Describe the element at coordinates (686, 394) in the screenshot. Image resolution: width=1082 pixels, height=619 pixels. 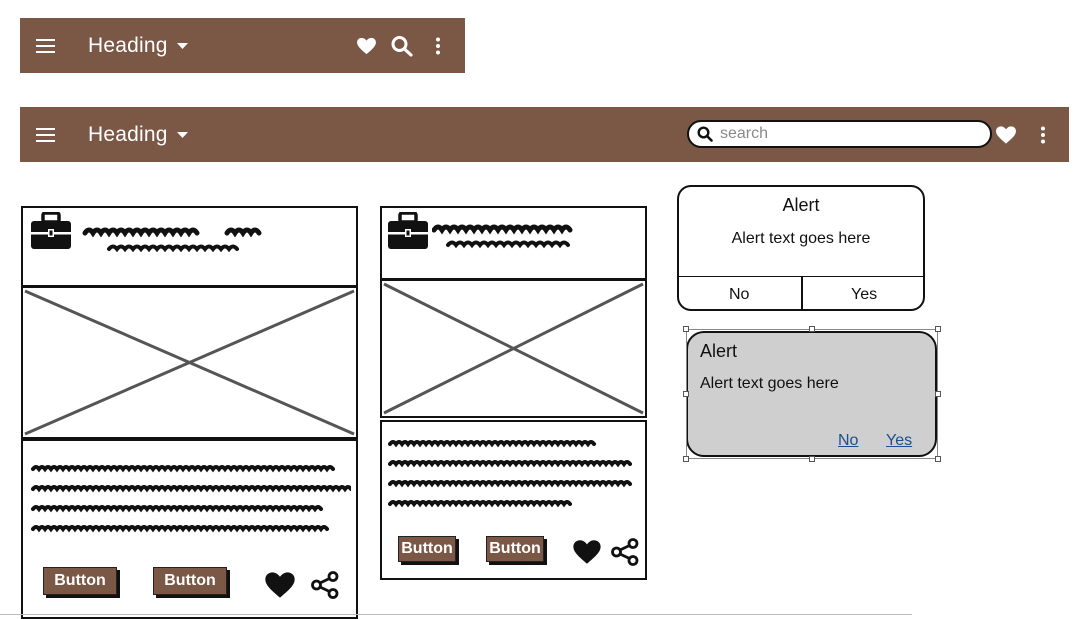
I see `resize-handle-w` at that location.